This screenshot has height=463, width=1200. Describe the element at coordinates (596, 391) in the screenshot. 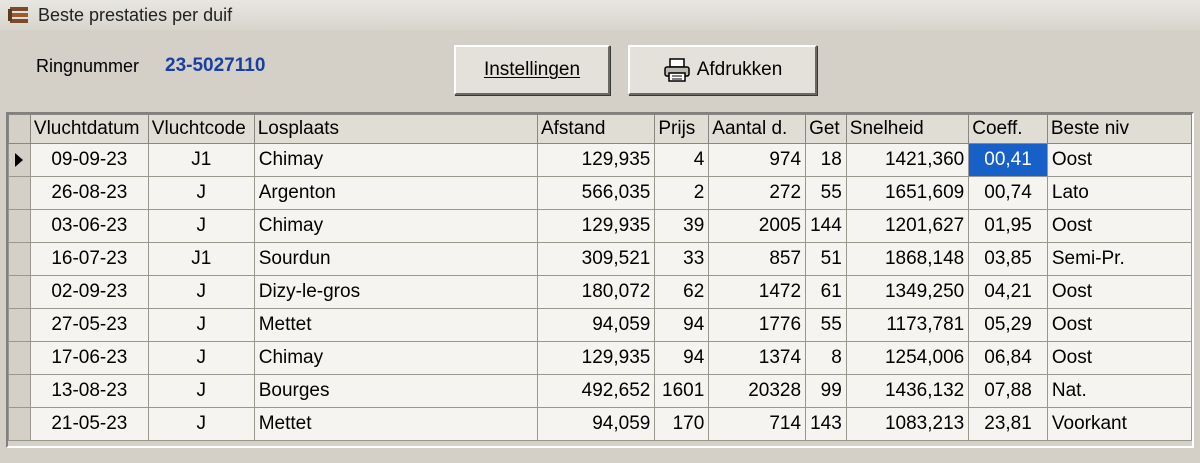

I see `cell-afstand: 492,652` at that location.